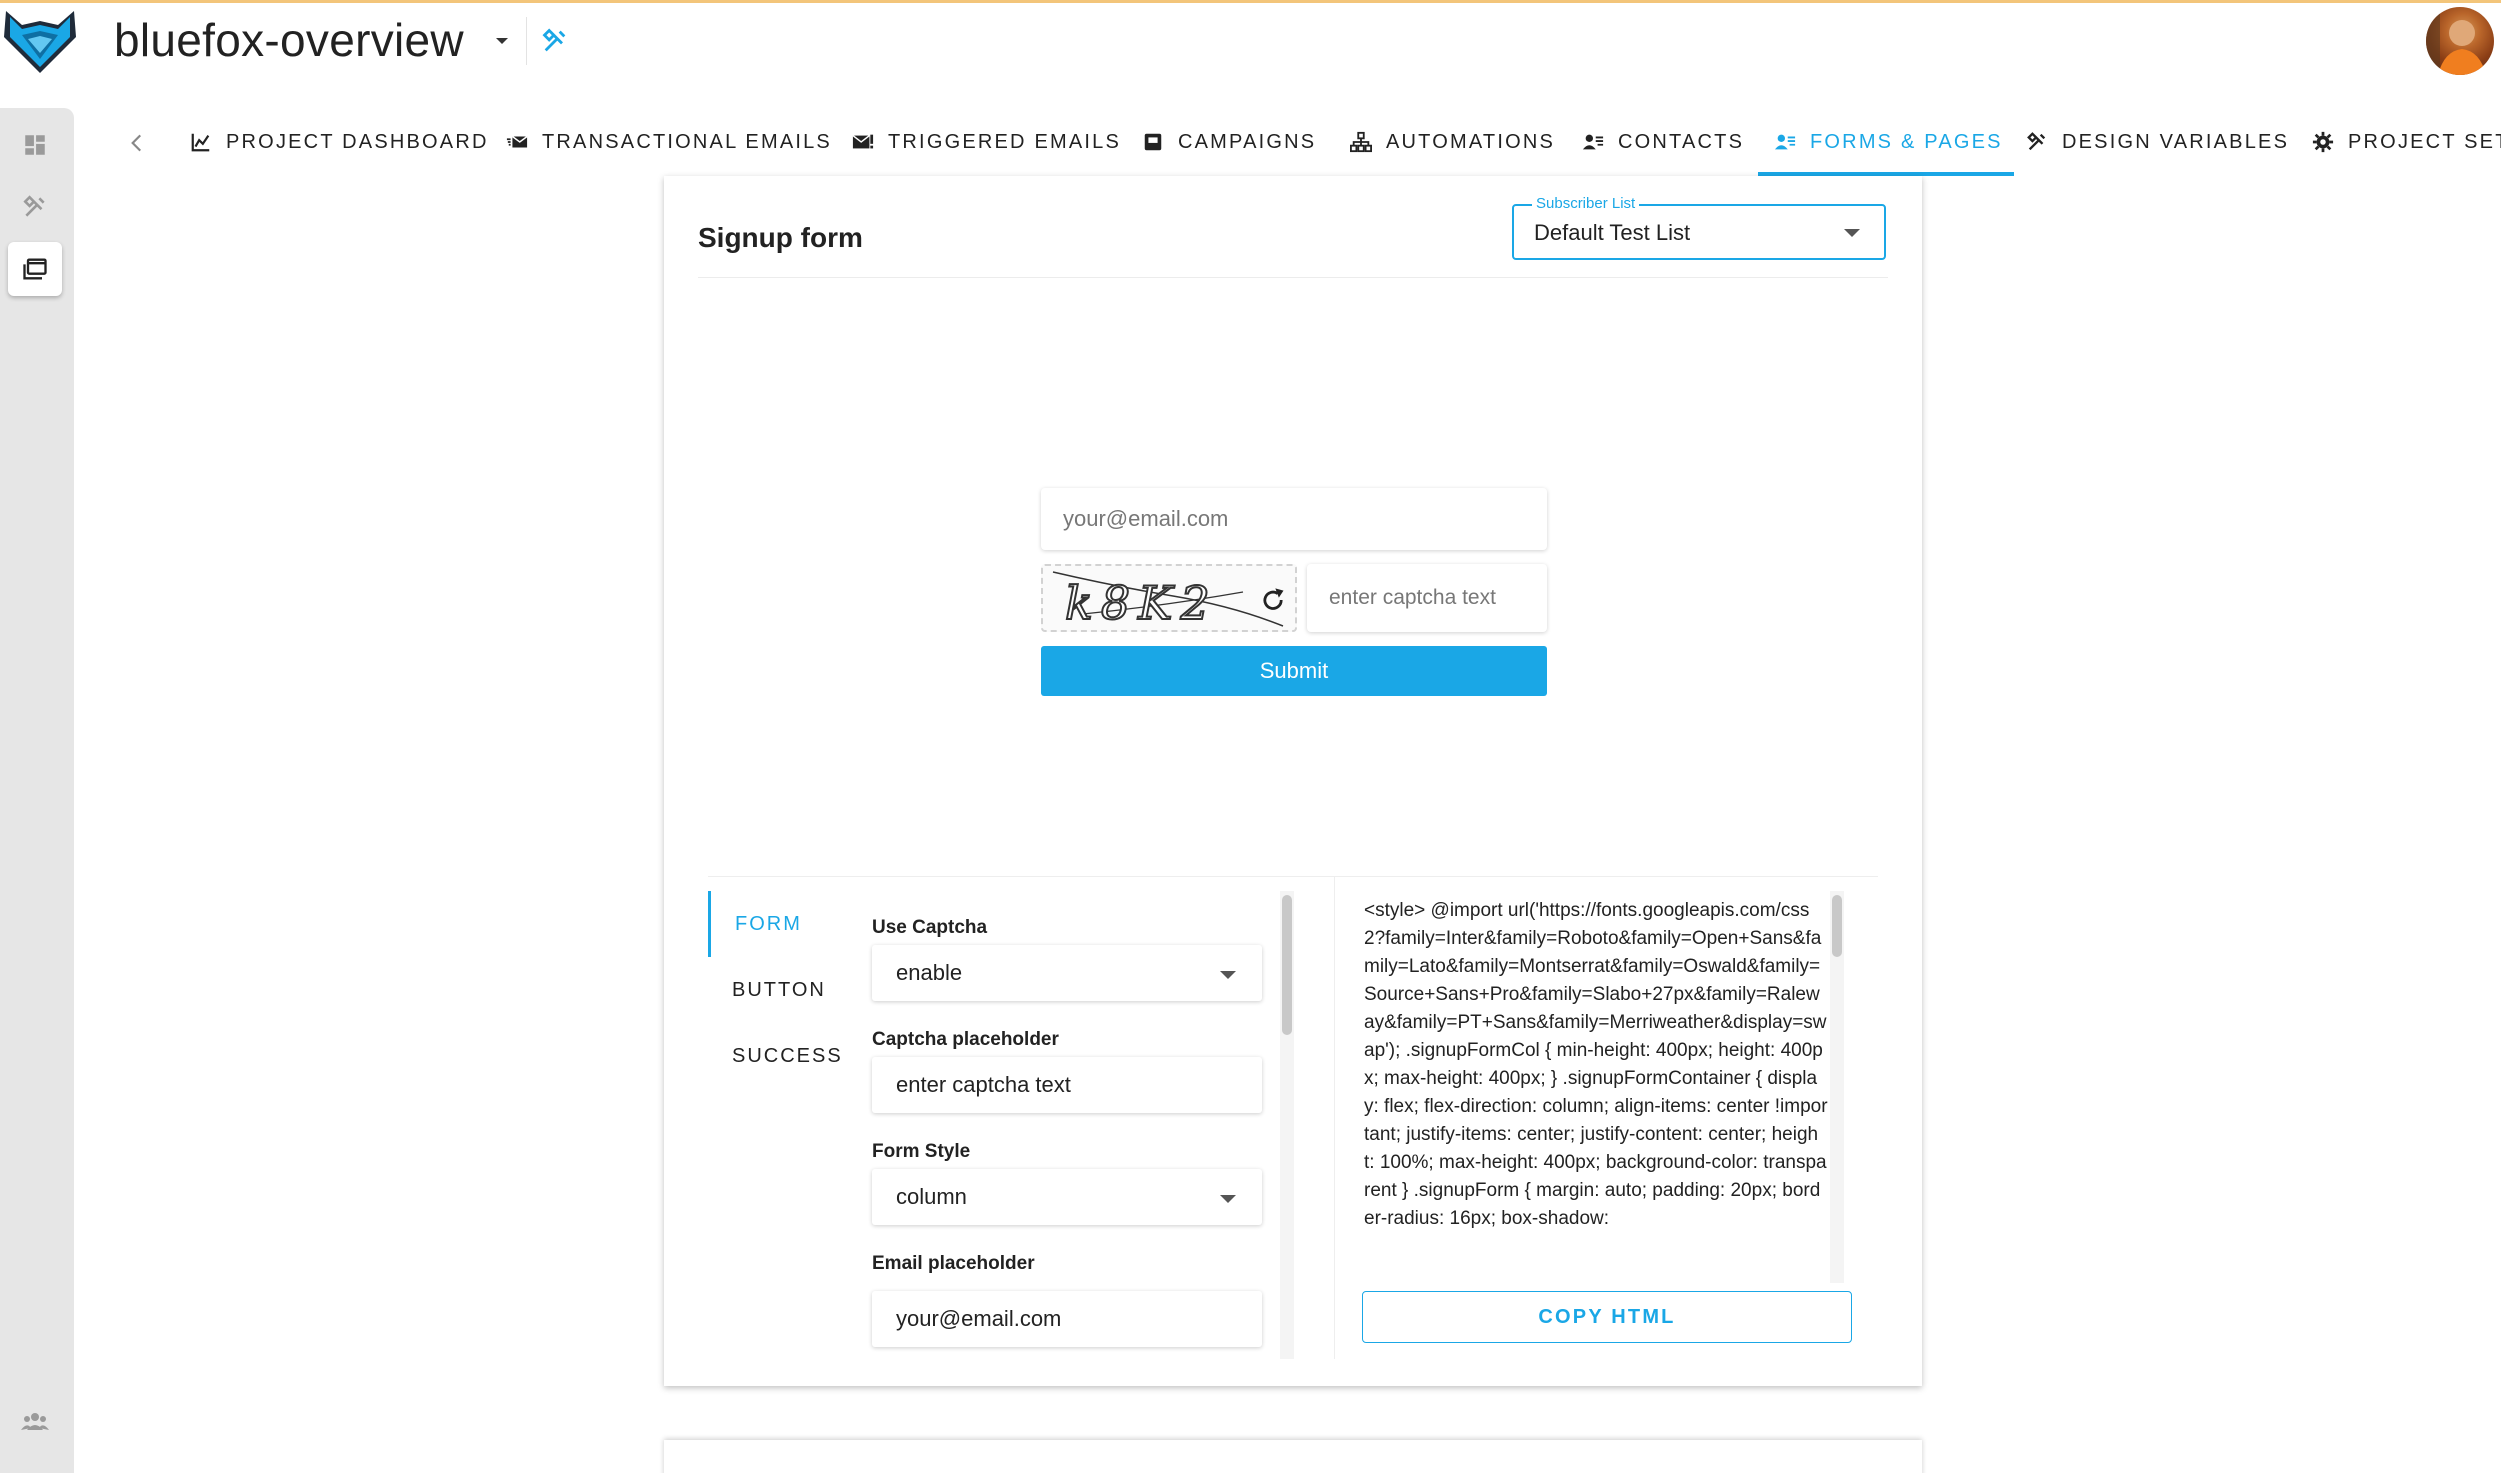  What do you see at coordinates (1067, 973) in the screenshot?
I see `use-captcha-select: enable` at bounding box center [1067, 973].